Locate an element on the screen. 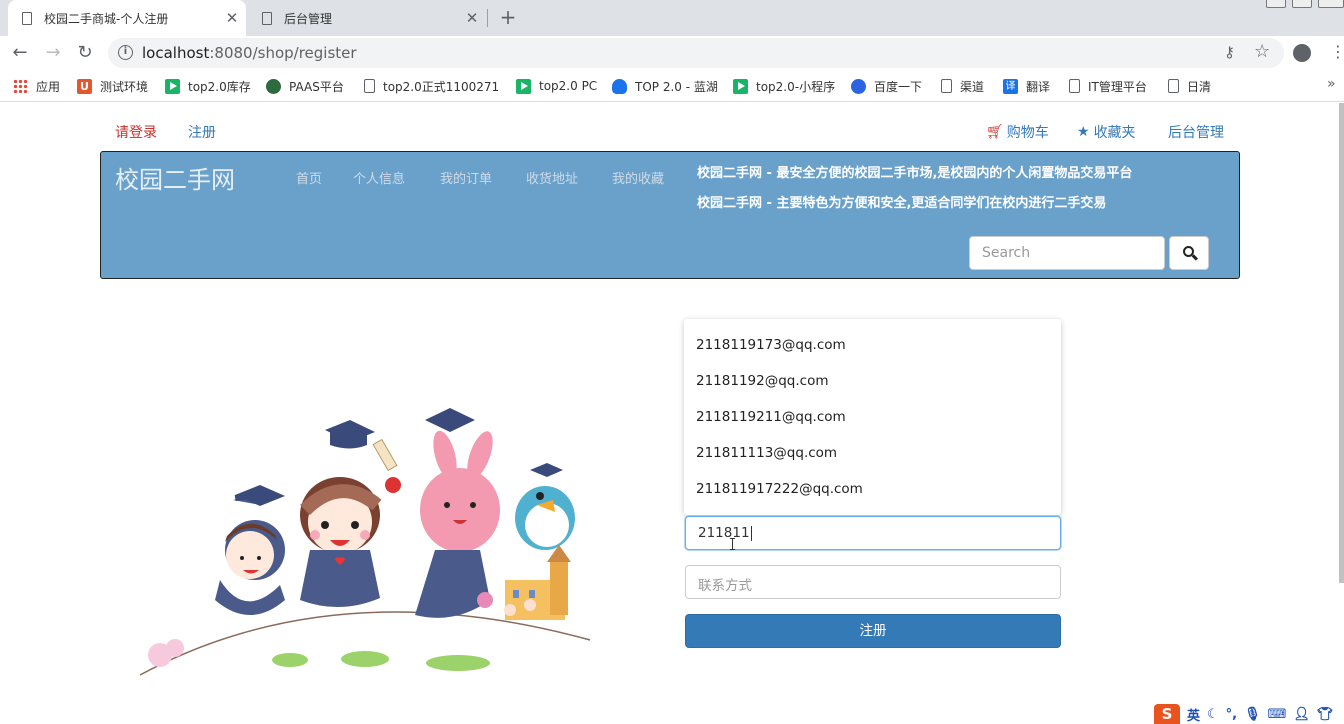 Image resolution: width=1344 pixels, height=724 pixels. autocomplete-option: 2118119173@qq.com is located at coordinates (872, 345).